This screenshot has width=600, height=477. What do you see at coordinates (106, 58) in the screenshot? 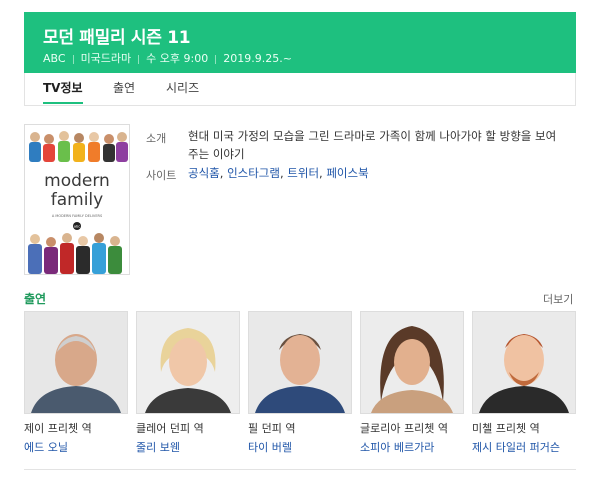
I see `genre-label: 미국드라마` at bounding box center [106, 58].